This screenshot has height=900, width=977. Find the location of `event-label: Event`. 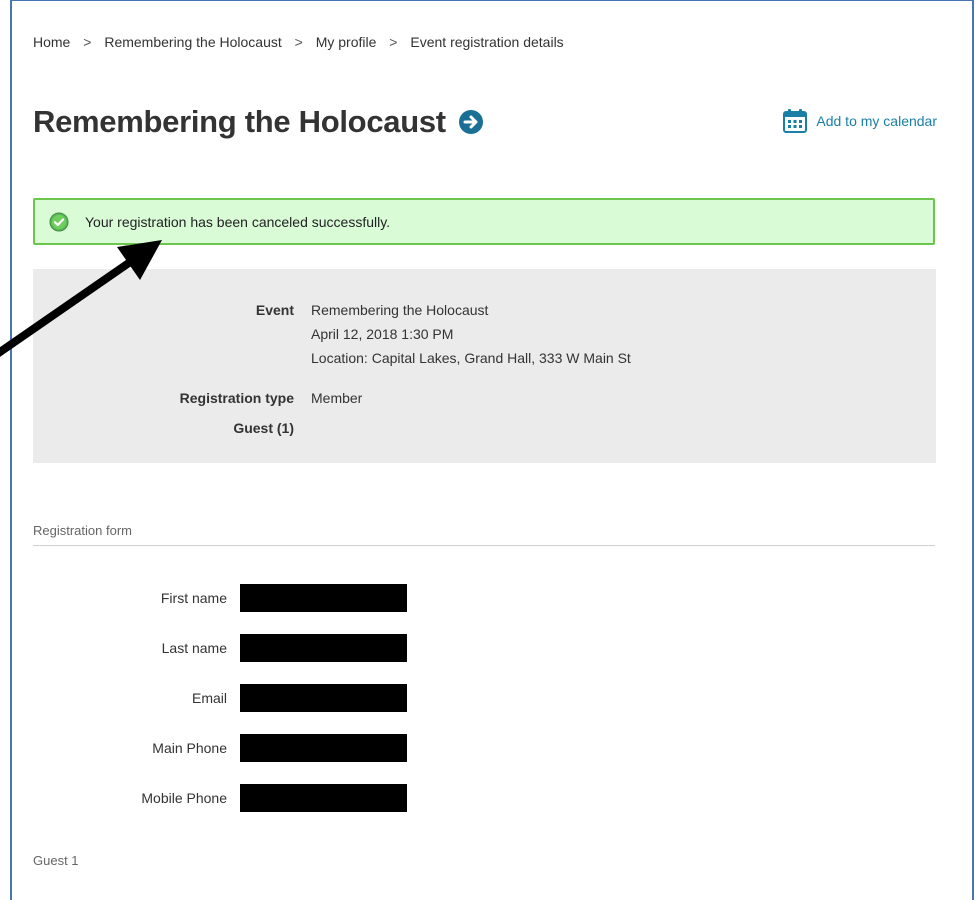

event-label: Event is located at coordinates (274, 310).